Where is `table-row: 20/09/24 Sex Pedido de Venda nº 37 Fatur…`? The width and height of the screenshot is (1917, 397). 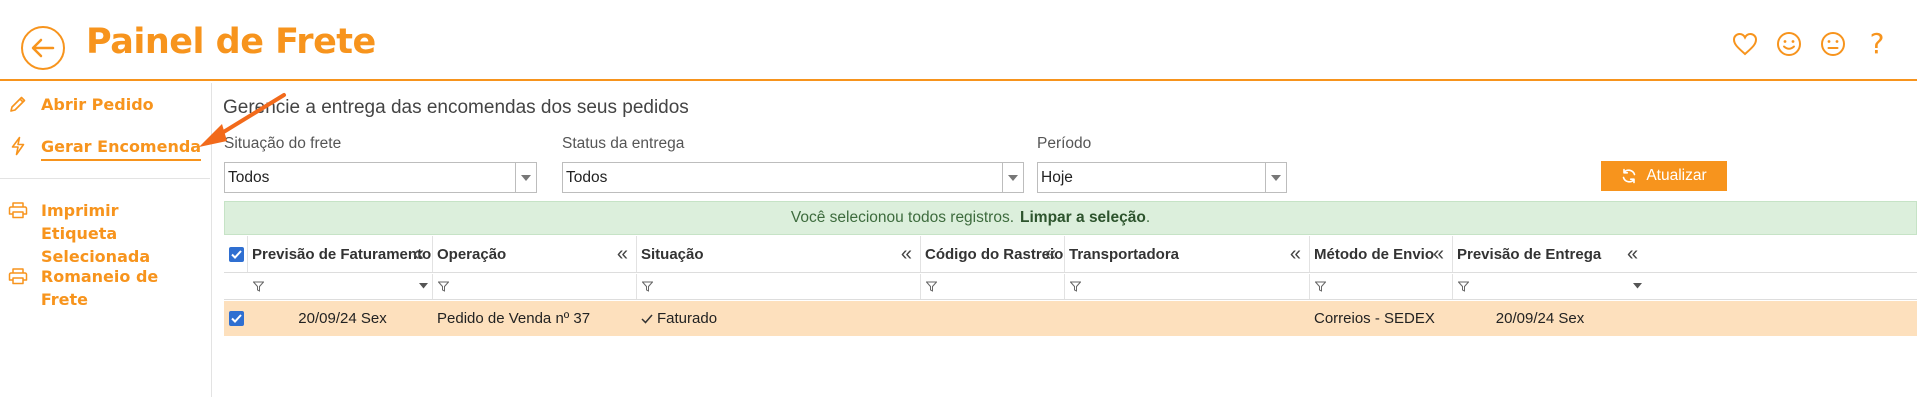 table-row: 20/09/24 Sex Pedido de Venda nº 37 Fatur… is located at coordinates (1070, 318).